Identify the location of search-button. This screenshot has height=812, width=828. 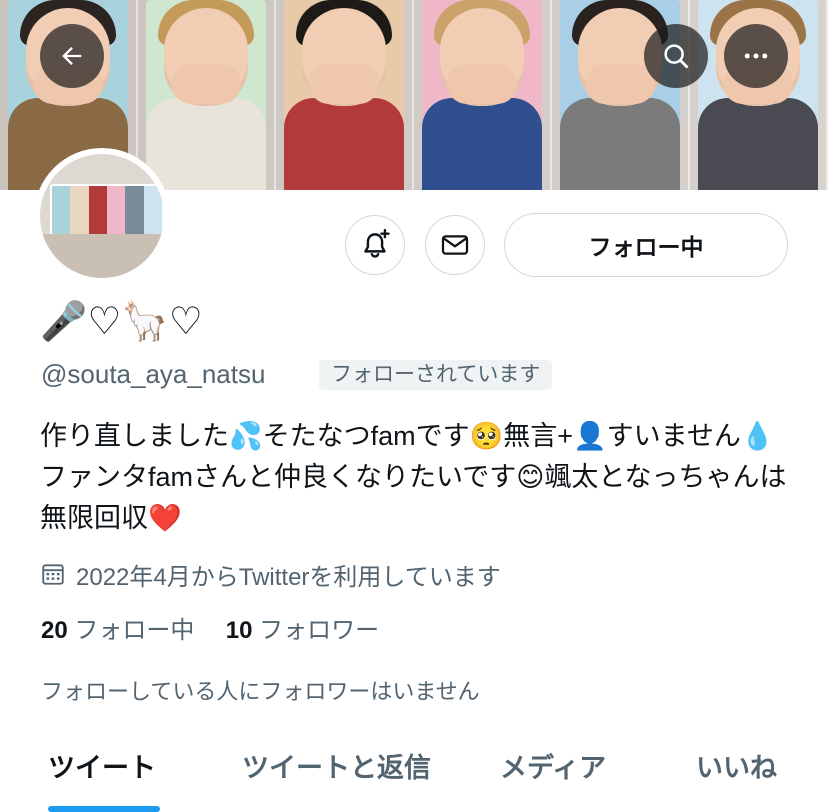
(676, 56).